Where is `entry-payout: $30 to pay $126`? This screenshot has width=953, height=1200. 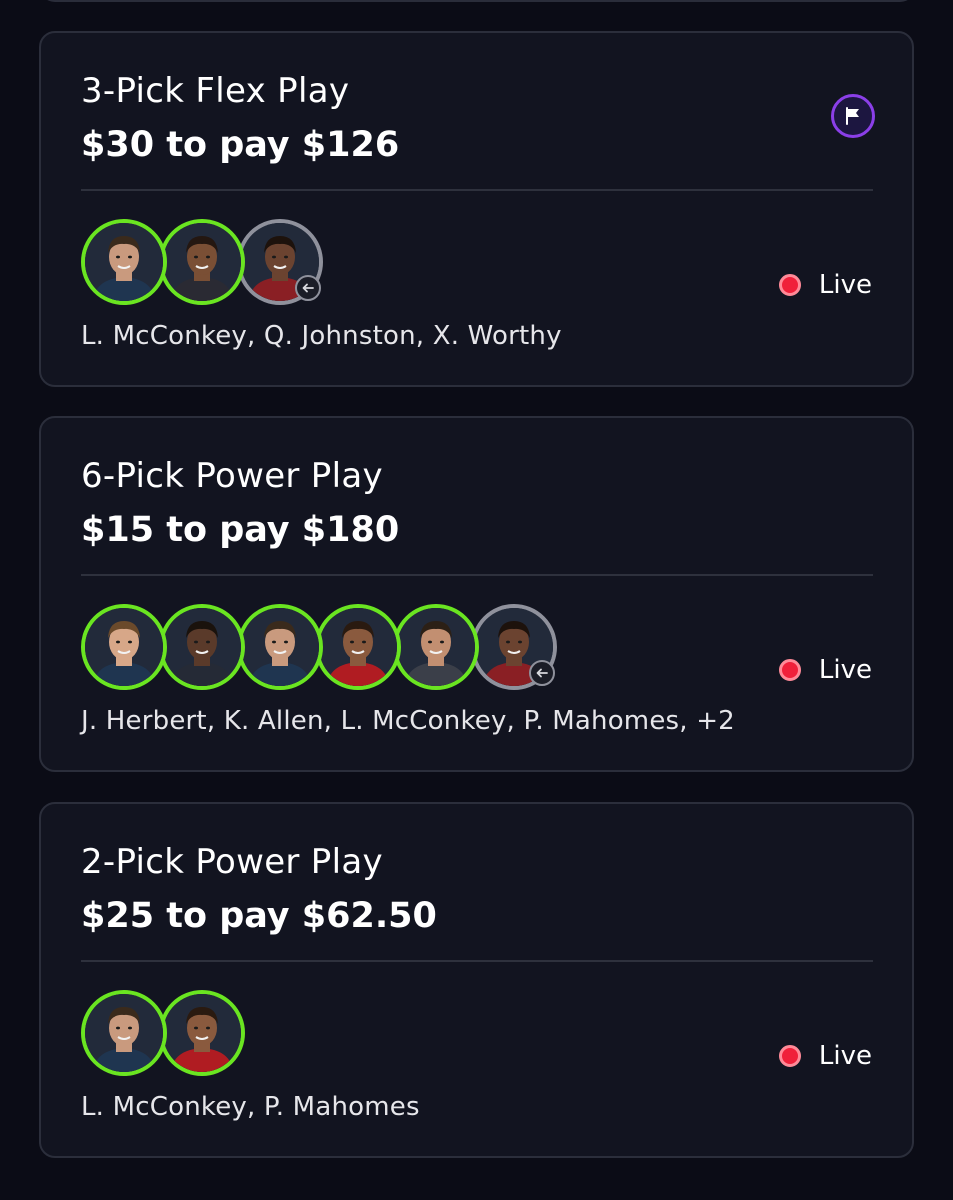
entry-payout: $30 to pay $126 is located at coordinates (240, 145).